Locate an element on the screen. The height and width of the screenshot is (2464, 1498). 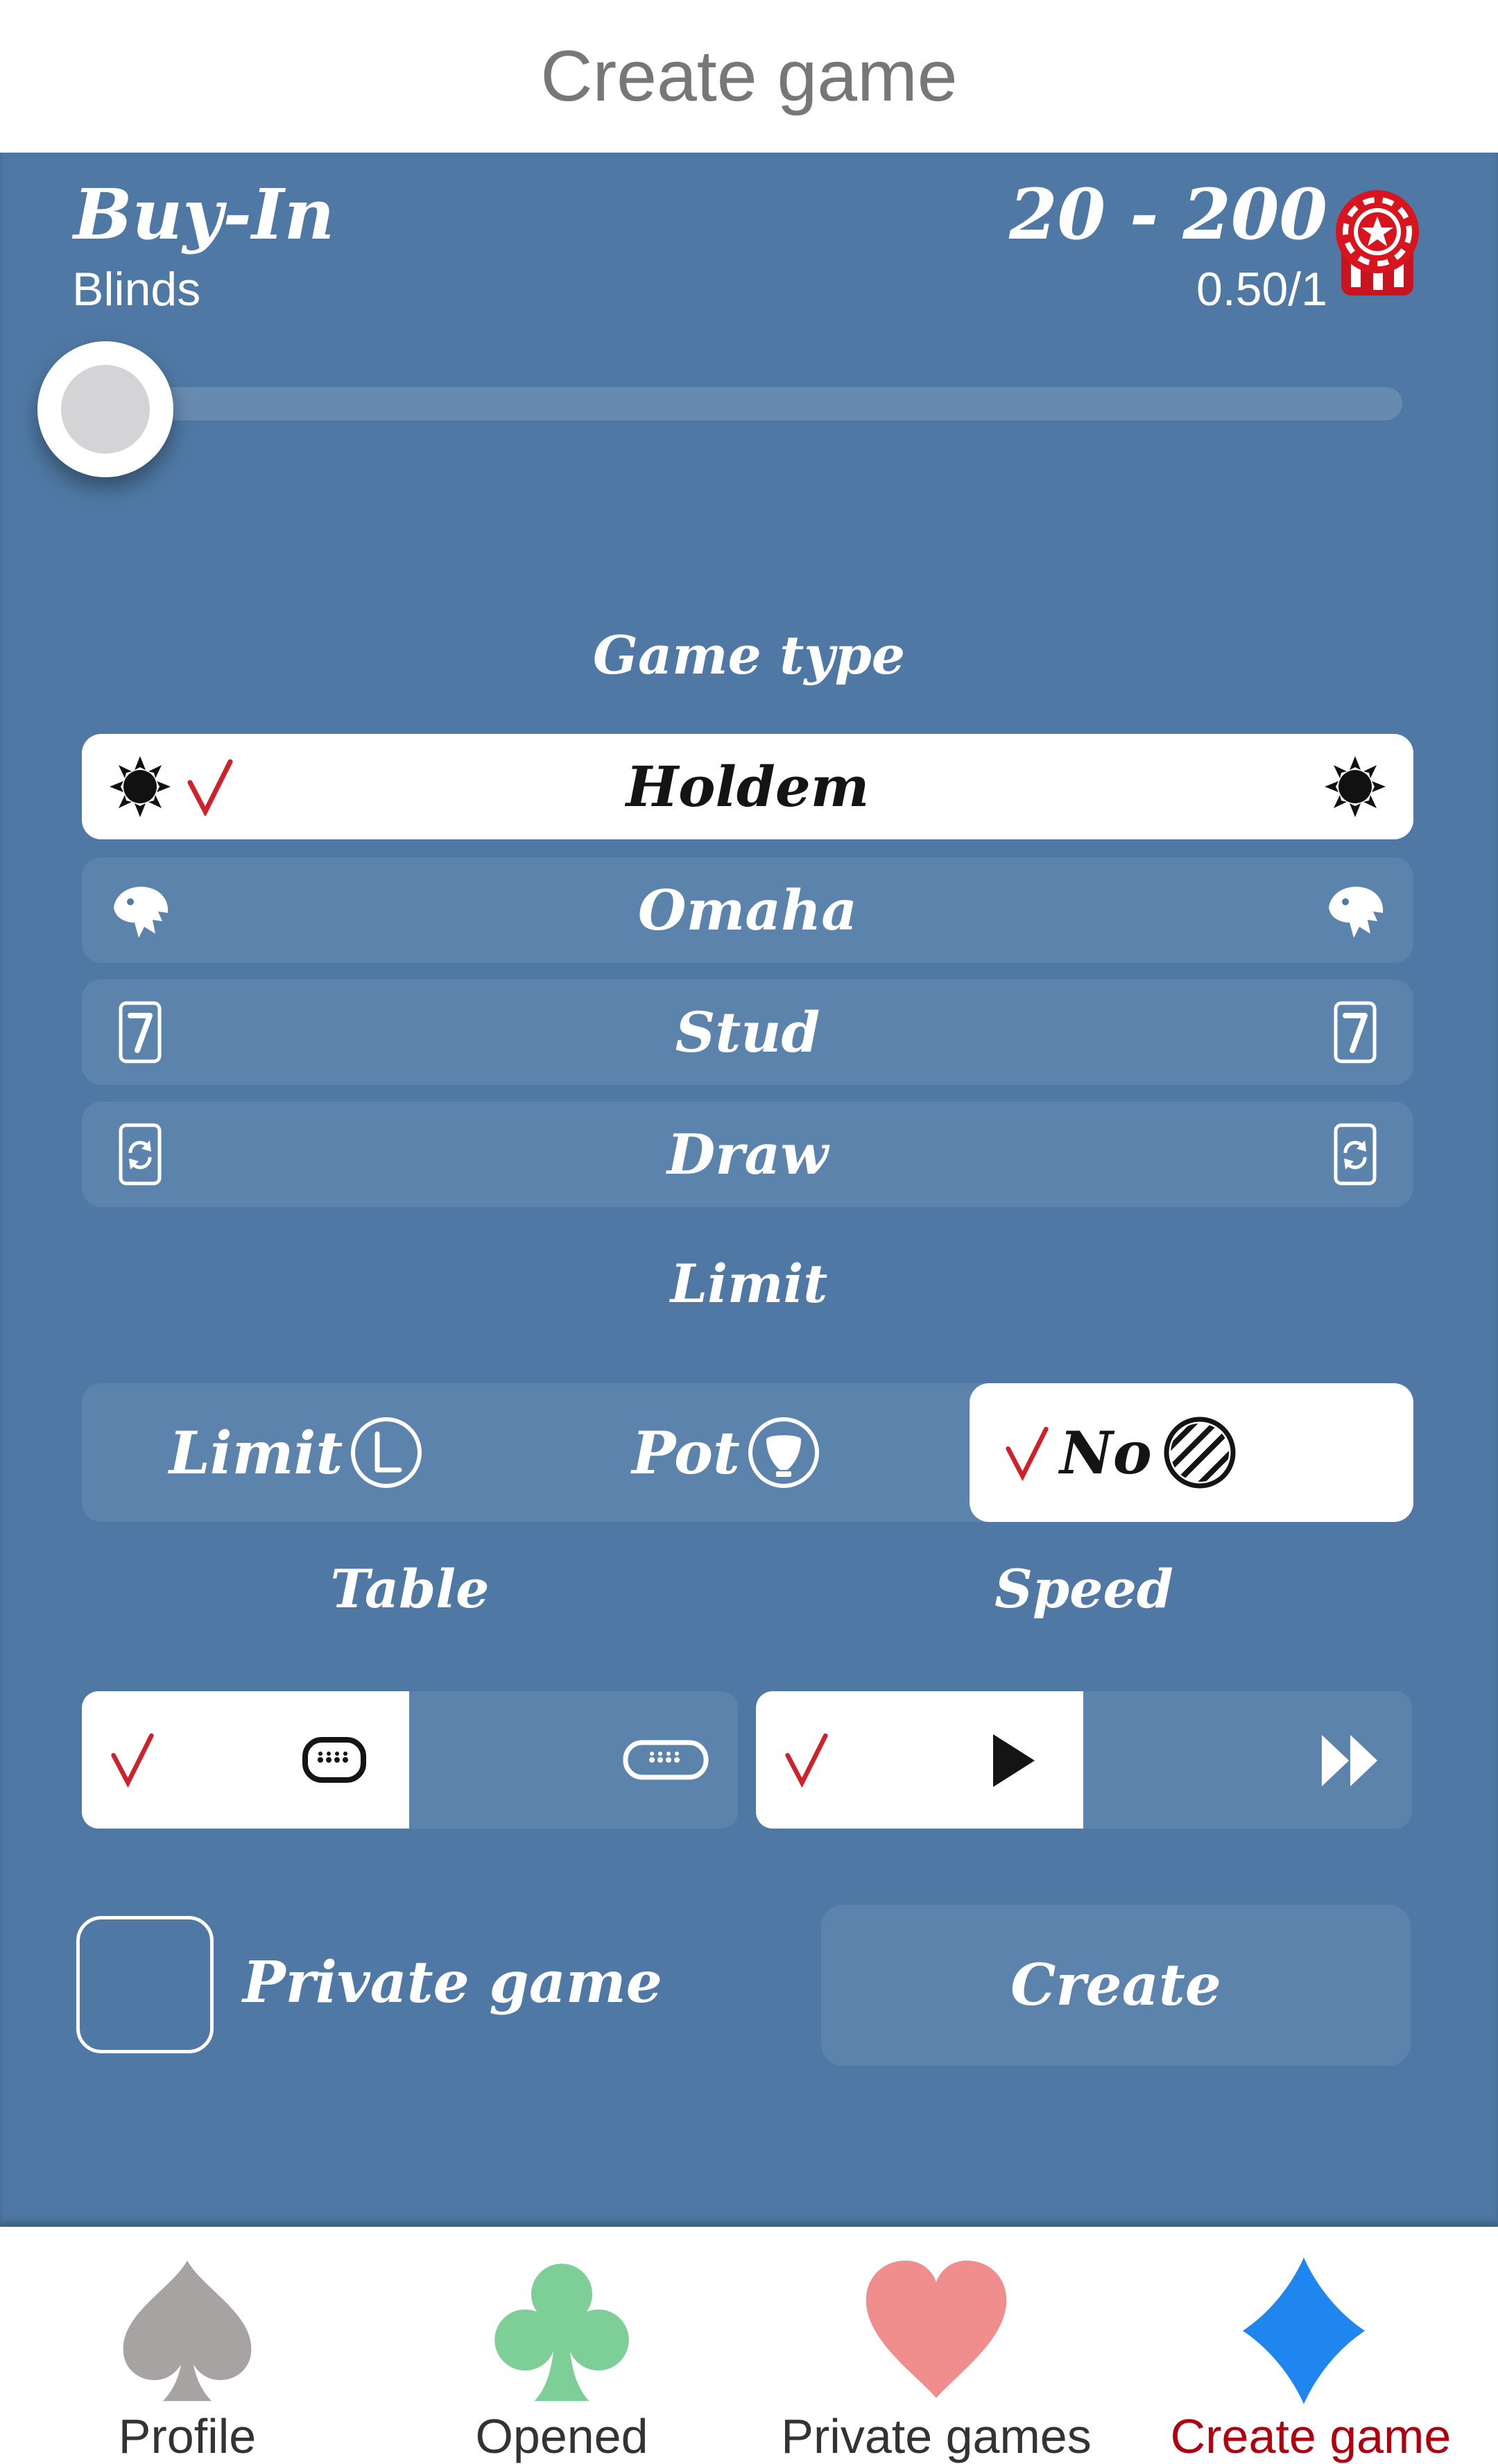
striped-circle-icon is located at coordinates (1200, 1453).